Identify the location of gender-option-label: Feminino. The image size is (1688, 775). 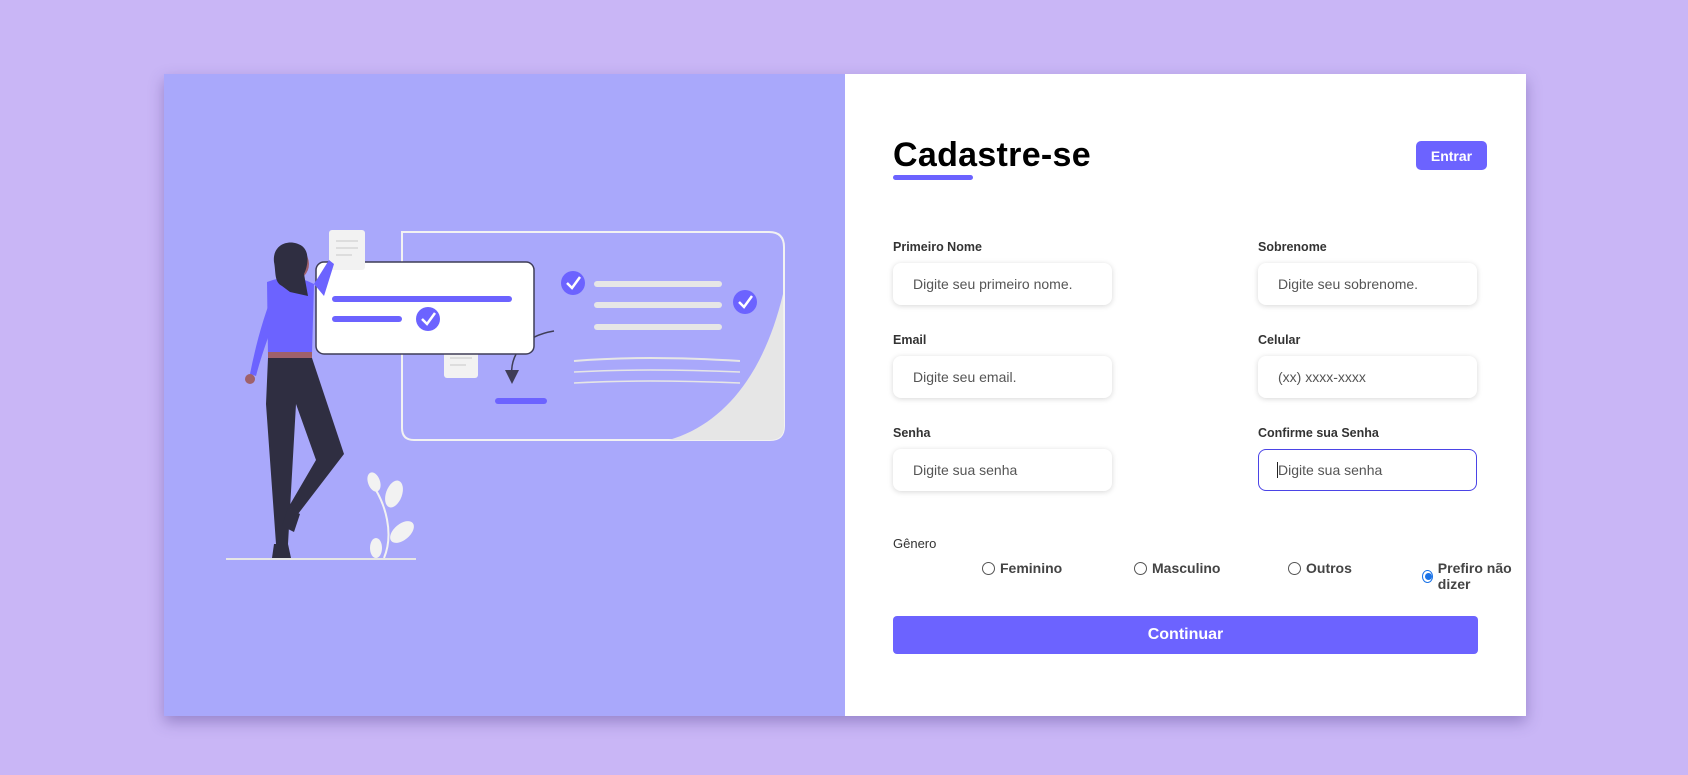
(1031, 568).